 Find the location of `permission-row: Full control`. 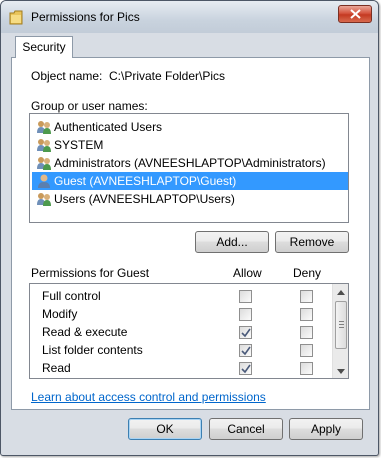

permission-row: Full control is located at coordinates (180, 296).